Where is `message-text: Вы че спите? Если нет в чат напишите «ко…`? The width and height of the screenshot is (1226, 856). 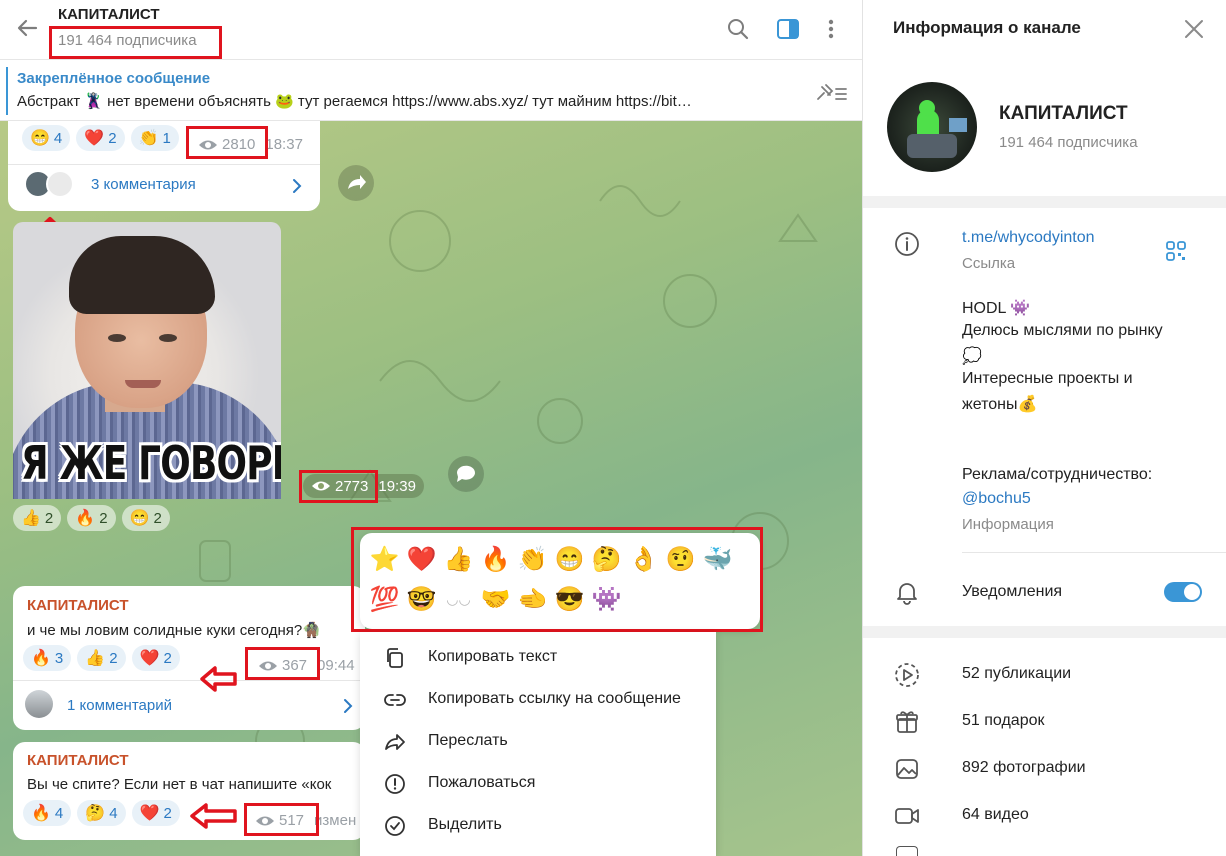
message-text: Вы че спите? Если нет в чат напишите «ко… is located at coordinates (179, 784).